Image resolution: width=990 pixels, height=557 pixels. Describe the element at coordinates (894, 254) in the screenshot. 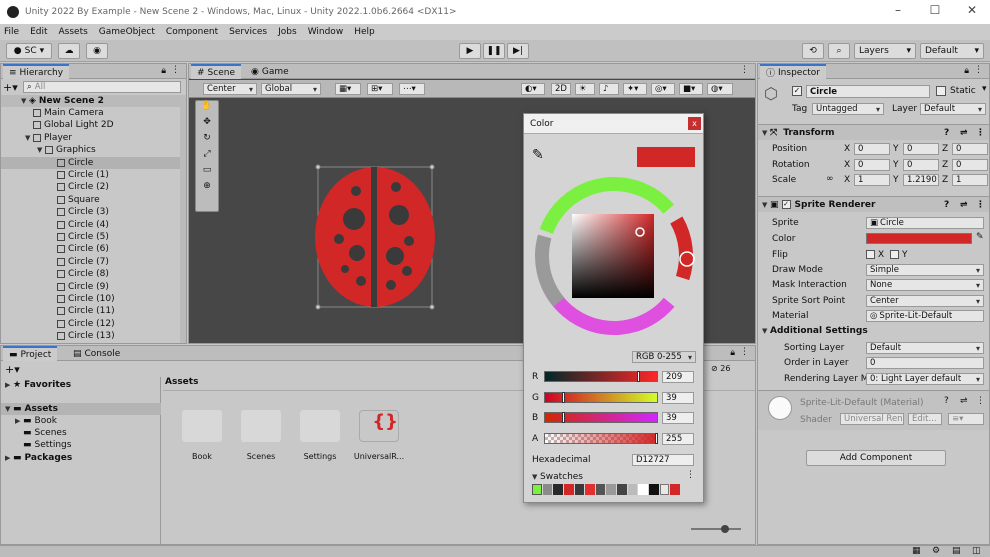

I see `flip-y-checkbox` at that location.